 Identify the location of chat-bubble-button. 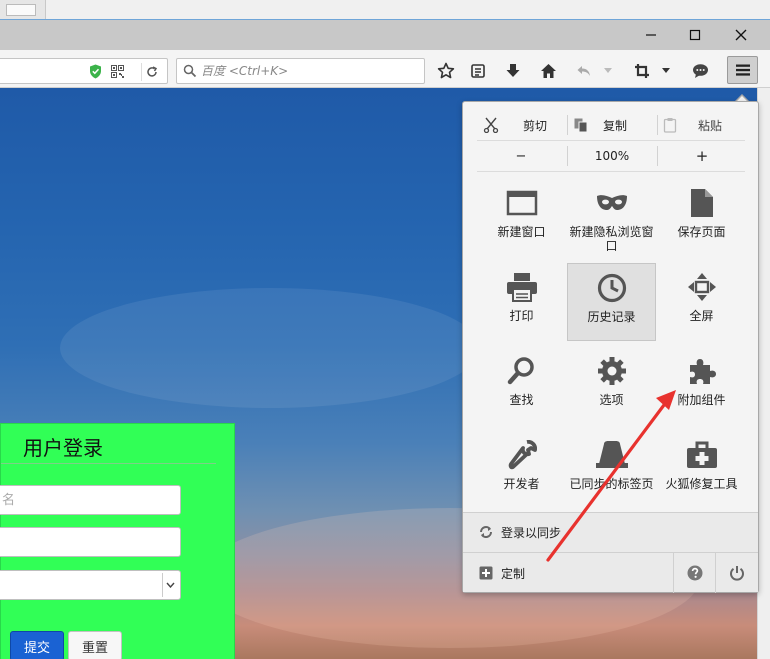
(700, 71).